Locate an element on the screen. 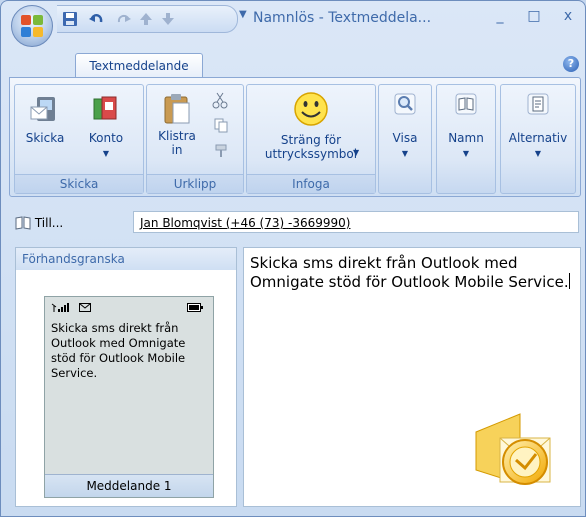  options-button: Alternativ ▼ is located at coordinates (538, 129).